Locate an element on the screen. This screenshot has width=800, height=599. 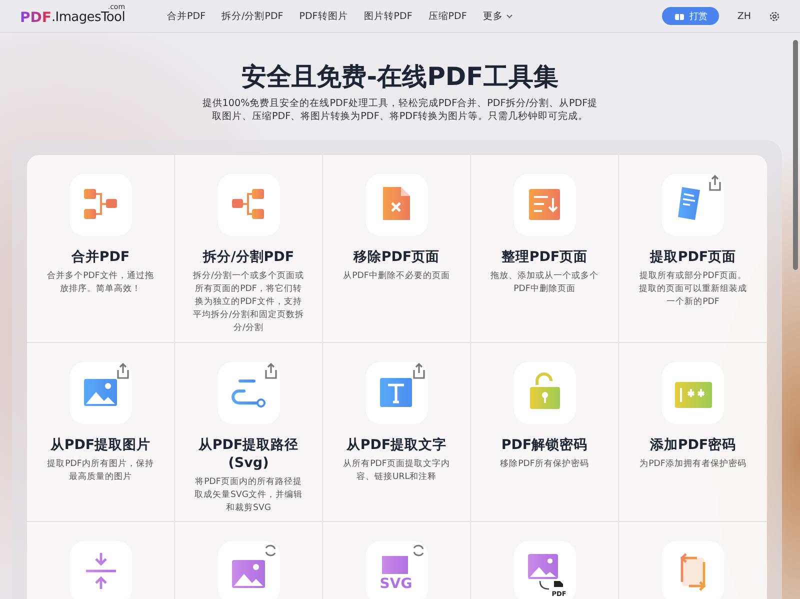
tool-description: 将PDF页面内的所有路径提取成矢量SVG文件，并编辑和裁剪SVG is located at coordinates (249, 495).